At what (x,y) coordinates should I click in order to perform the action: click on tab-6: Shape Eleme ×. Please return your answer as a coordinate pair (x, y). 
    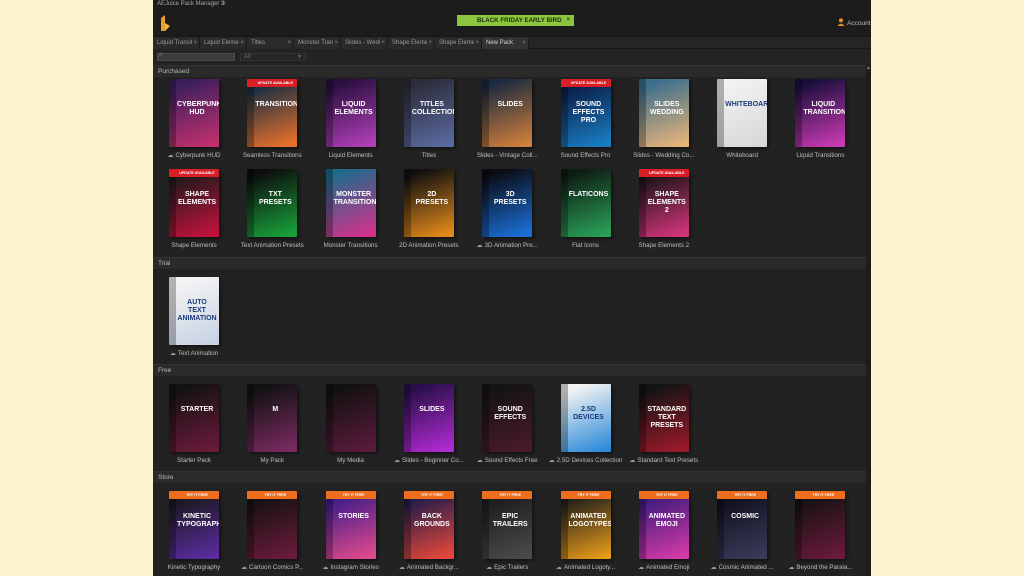
    Looking at the image, I should click on (411, 43).